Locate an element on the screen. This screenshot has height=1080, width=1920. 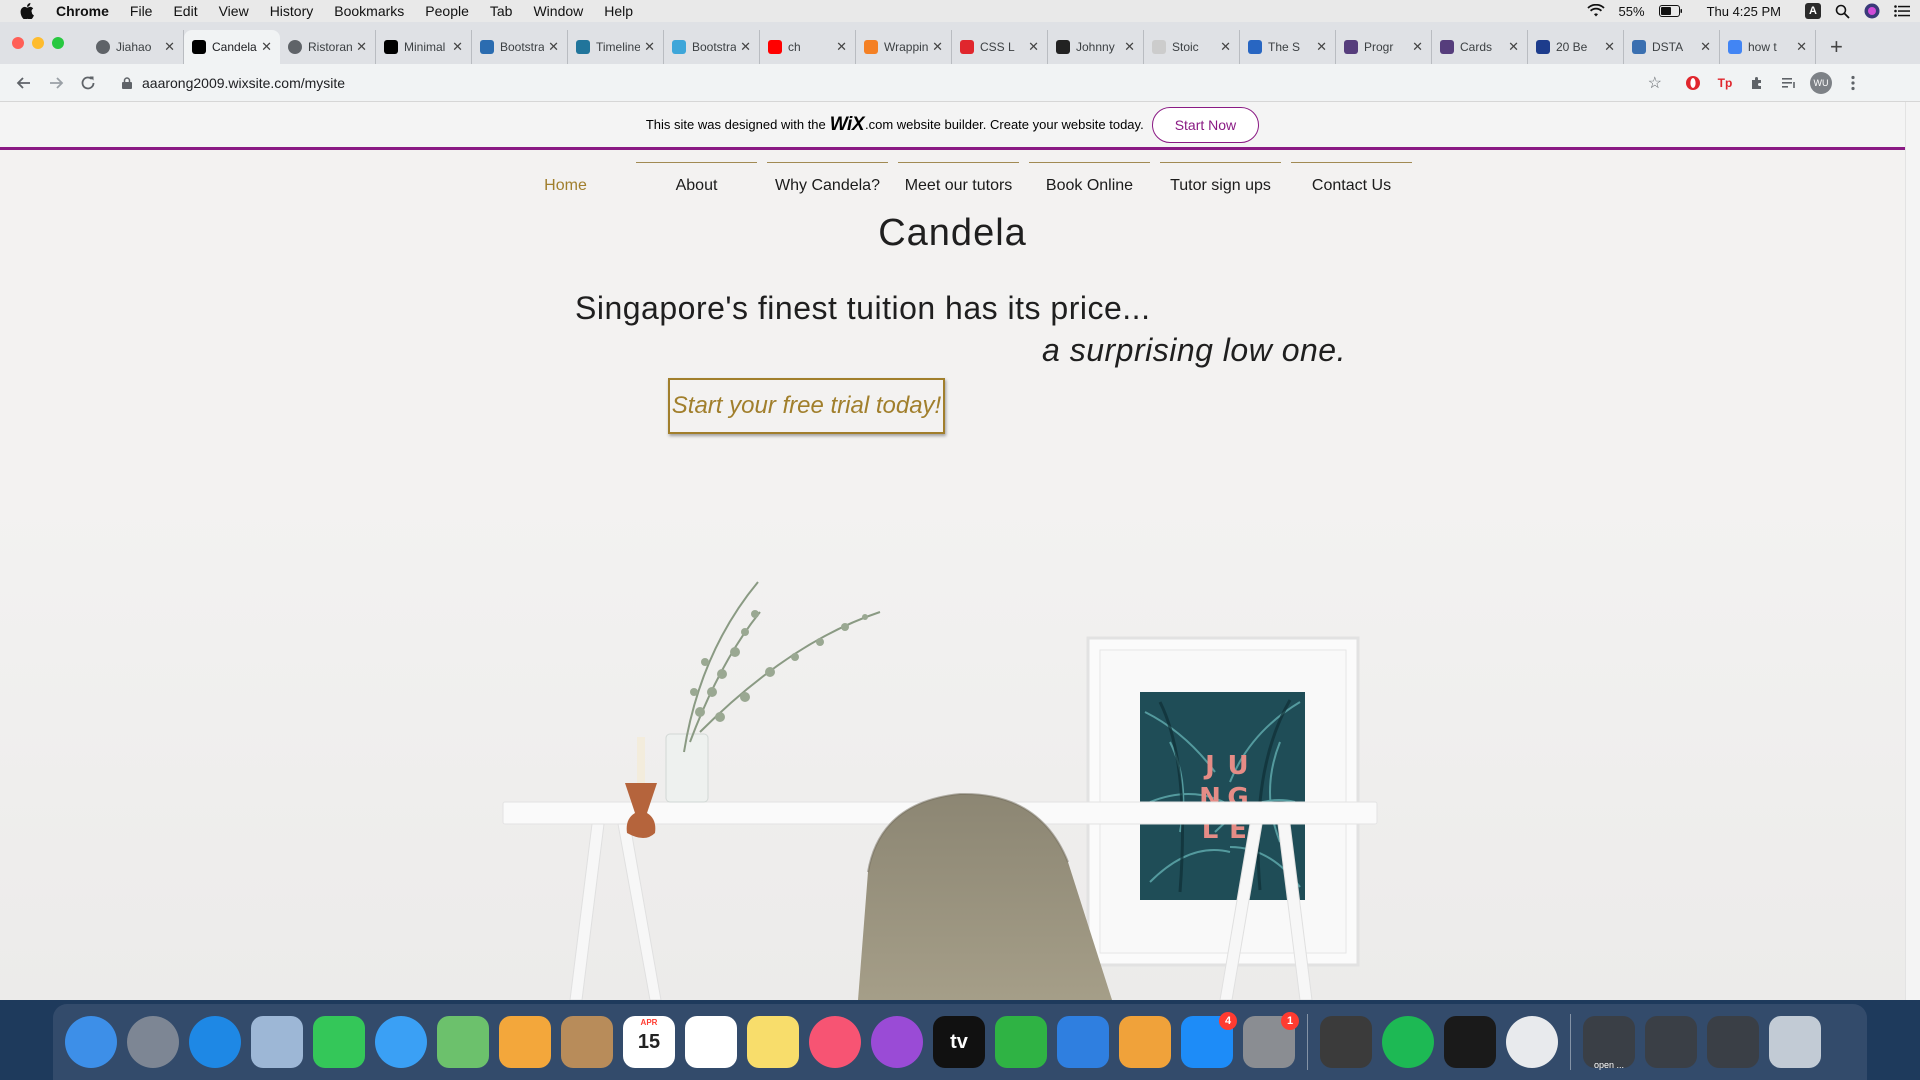
browser-tab: Jiahao ✕ is located at coordinates (136, 47).